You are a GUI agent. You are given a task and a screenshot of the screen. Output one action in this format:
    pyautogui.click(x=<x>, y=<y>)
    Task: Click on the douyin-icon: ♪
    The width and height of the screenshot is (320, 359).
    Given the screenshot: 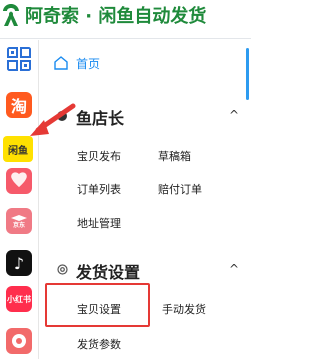 What is the action you would take?
    pyautogui.click(x=19, y=263)
    